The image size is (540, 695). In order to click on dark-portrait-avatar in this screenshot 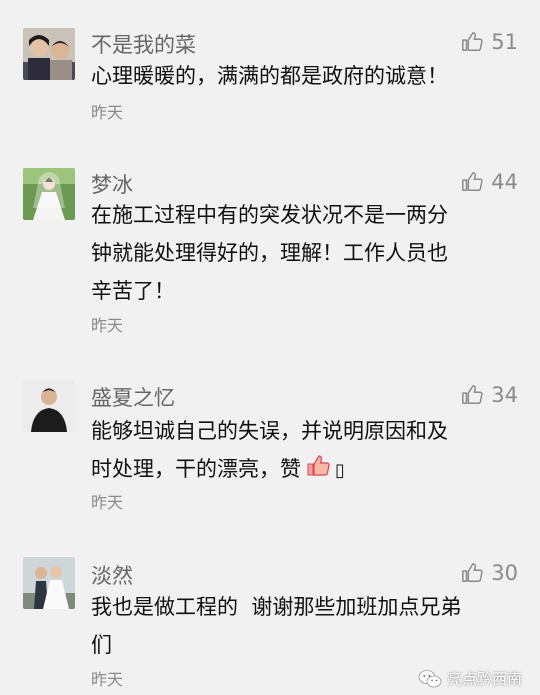, I will do `click(49, 406)`.